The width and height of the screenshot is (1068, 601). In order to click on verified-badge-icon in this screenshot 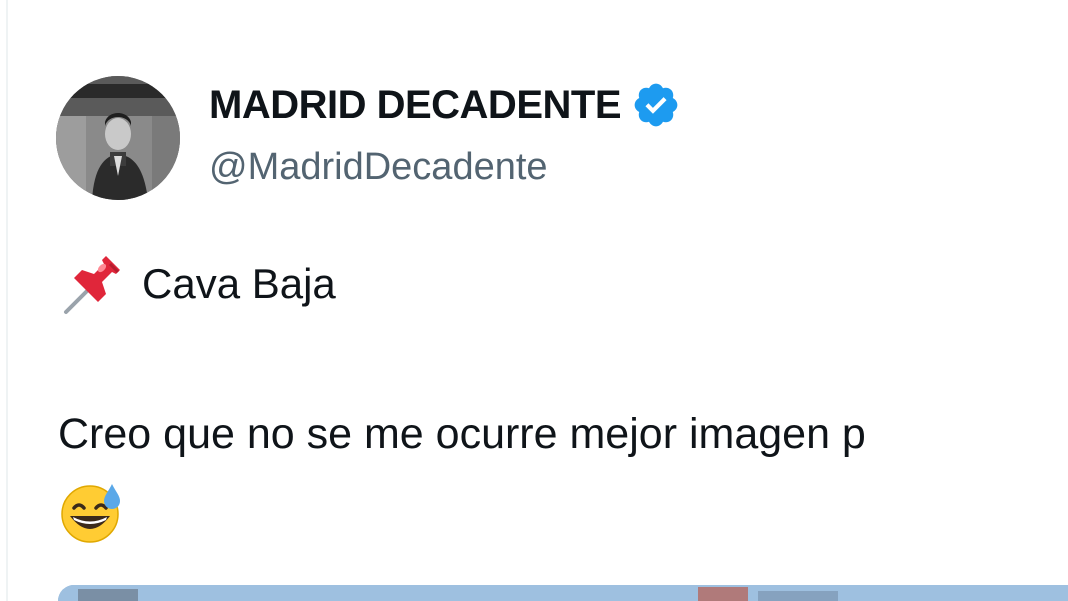, I will do `click(656, 105)`.